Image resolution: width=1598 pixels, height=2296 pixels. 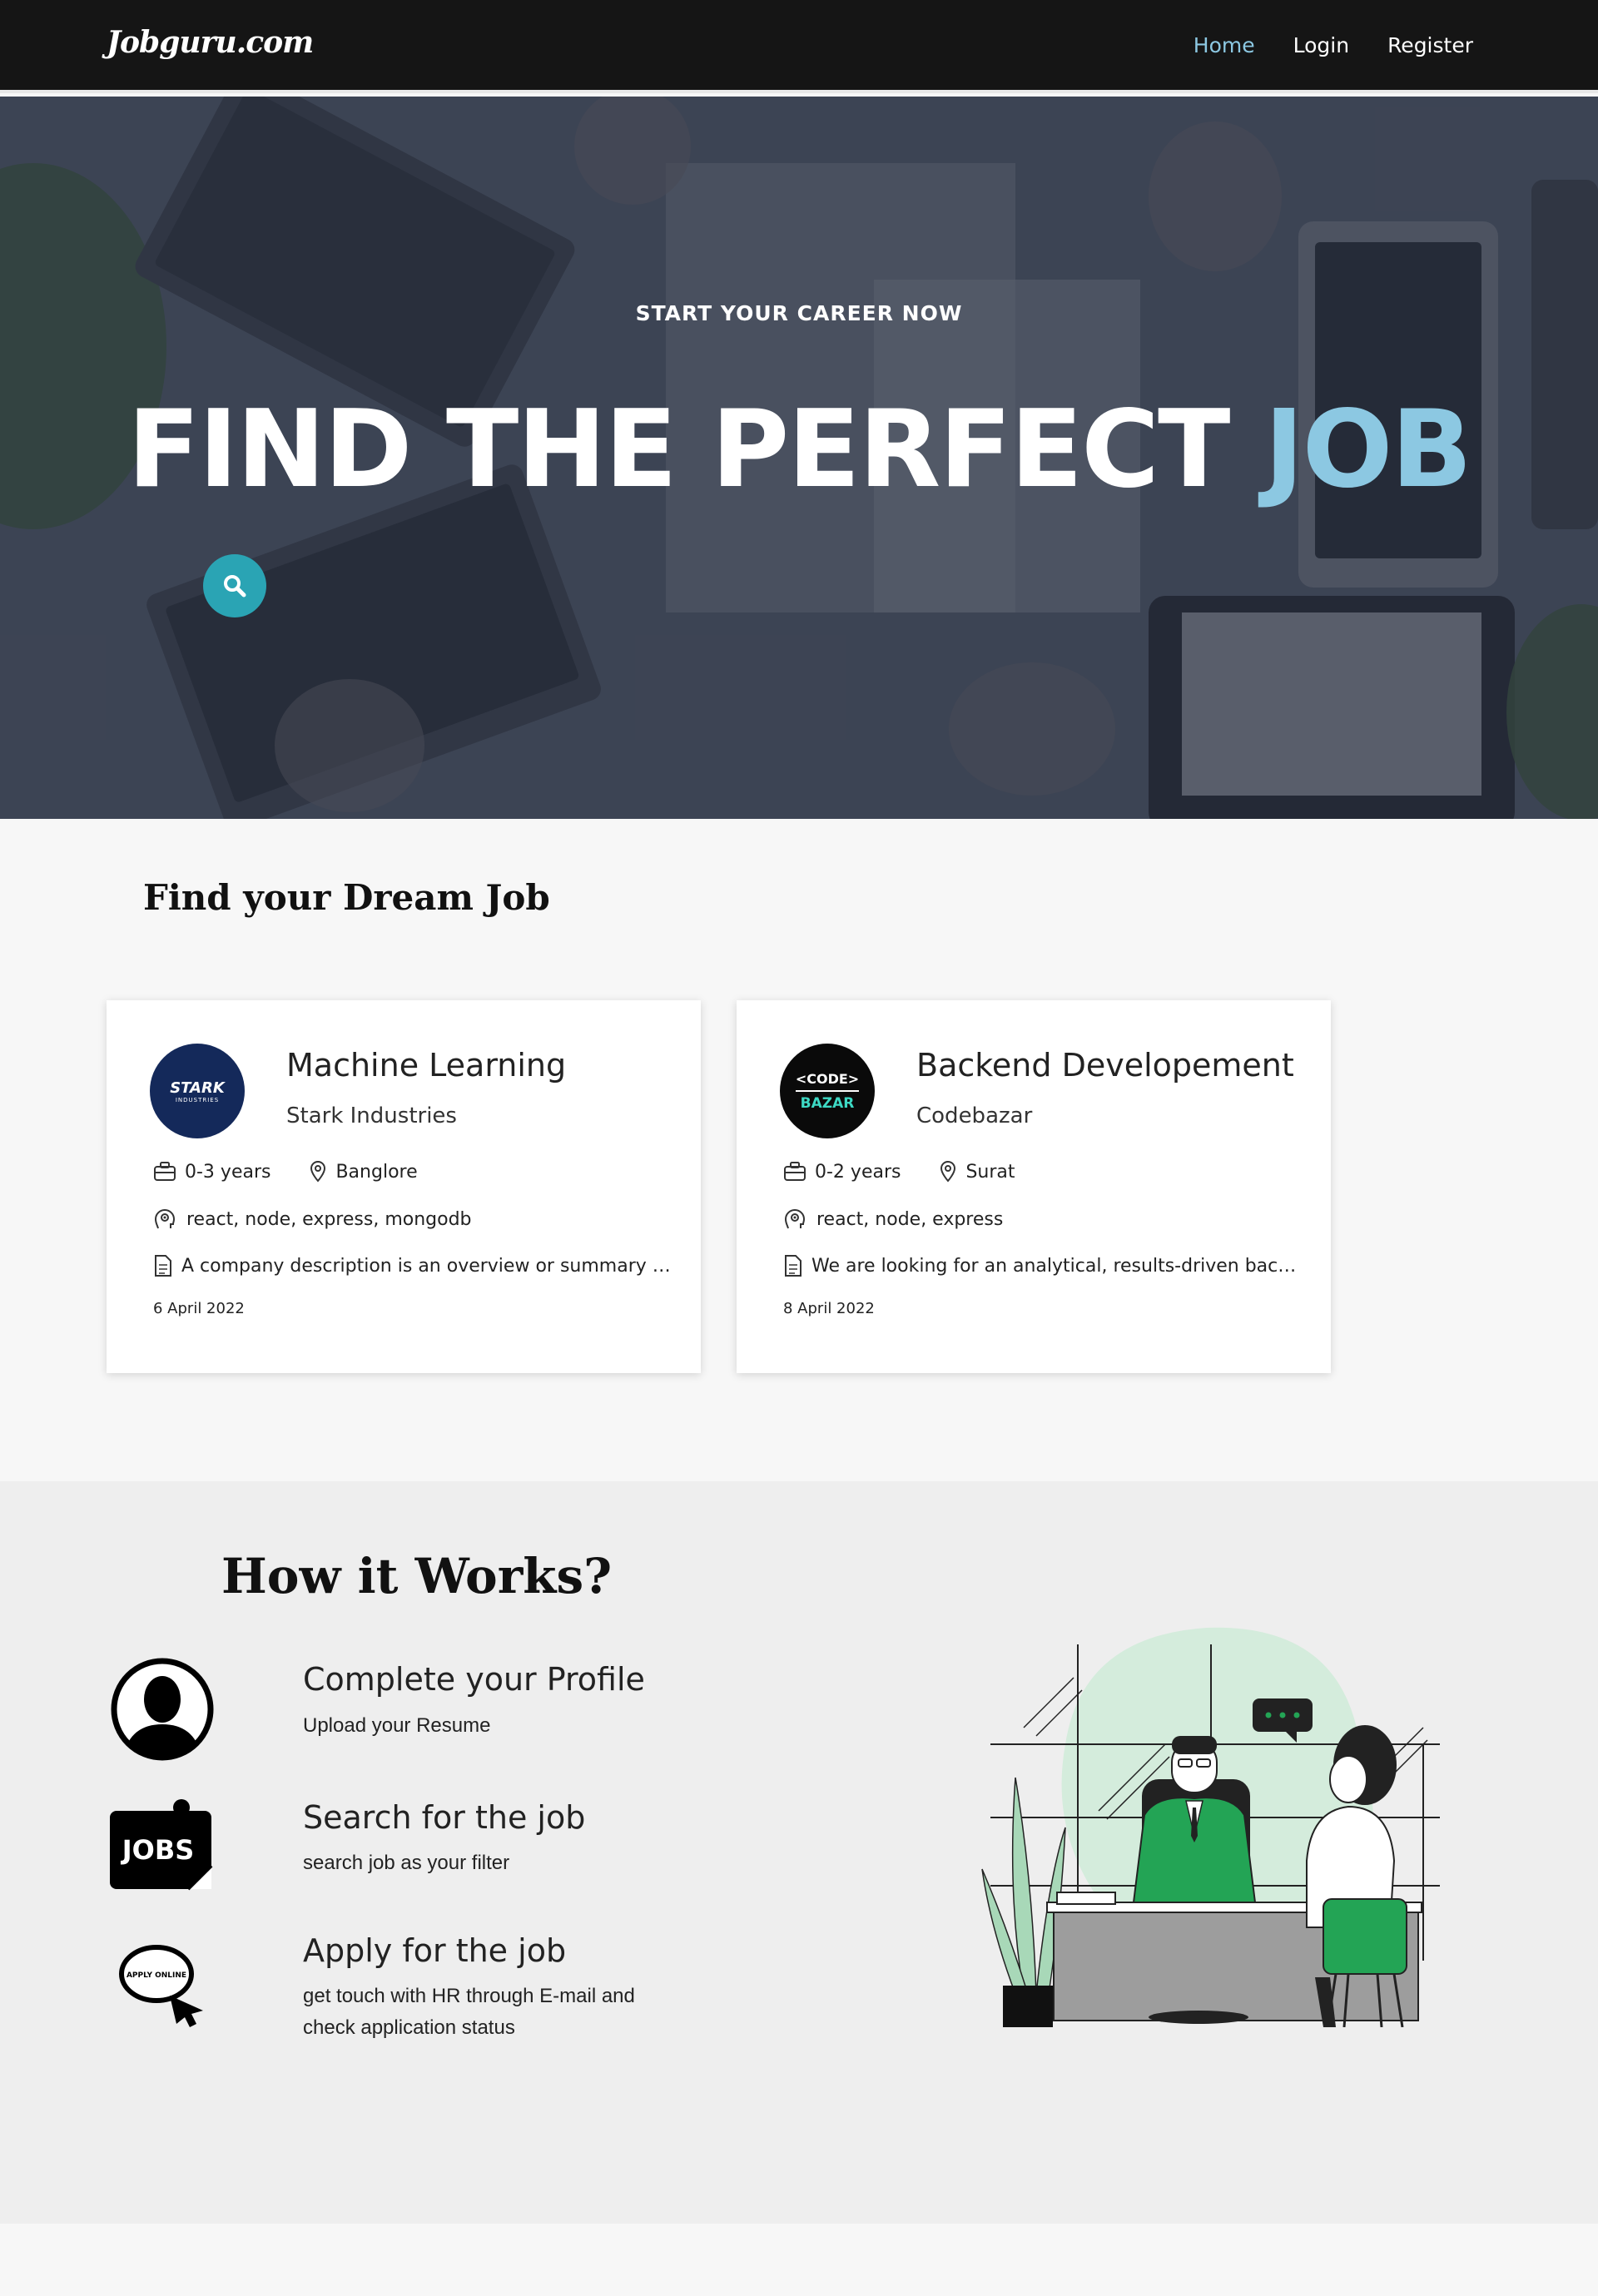 I want to click on hero-title-accent: JOB, so click(x=1367, y=450).